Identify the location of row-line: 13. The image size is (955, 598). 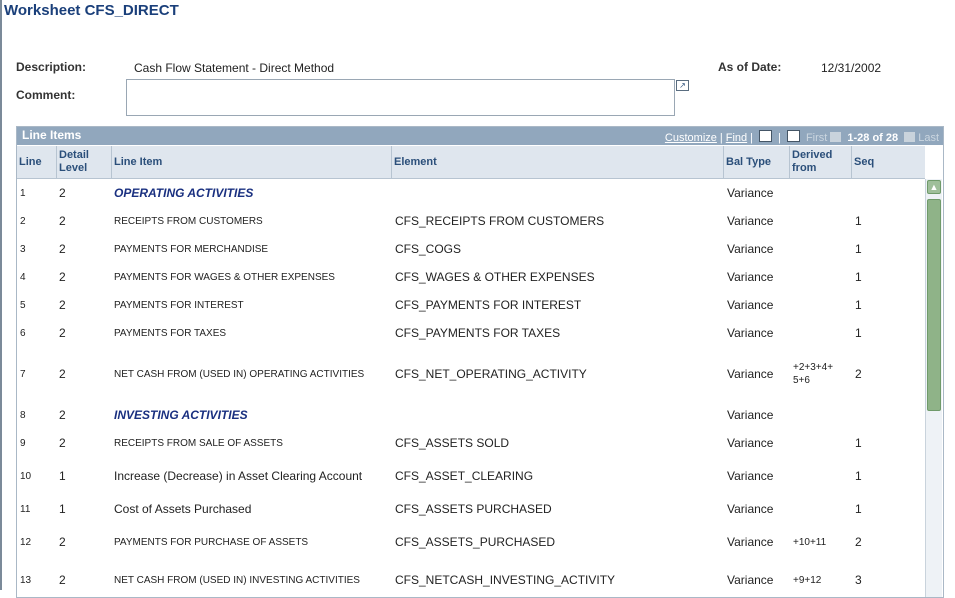
(26, 580).